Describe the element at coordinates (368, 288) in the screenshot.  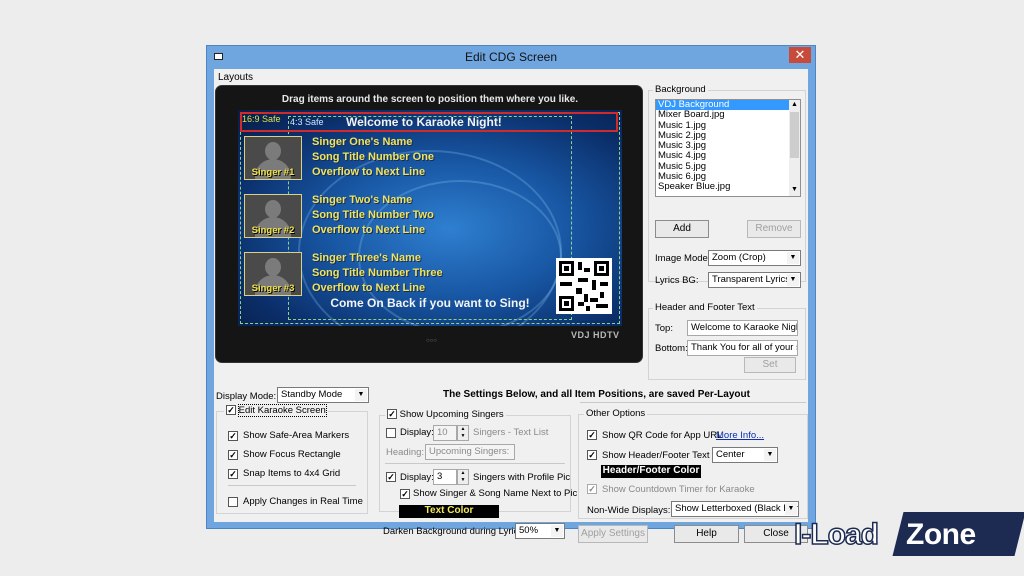
I see `singer-3-line-3: Overflow to Next Line` at that location.